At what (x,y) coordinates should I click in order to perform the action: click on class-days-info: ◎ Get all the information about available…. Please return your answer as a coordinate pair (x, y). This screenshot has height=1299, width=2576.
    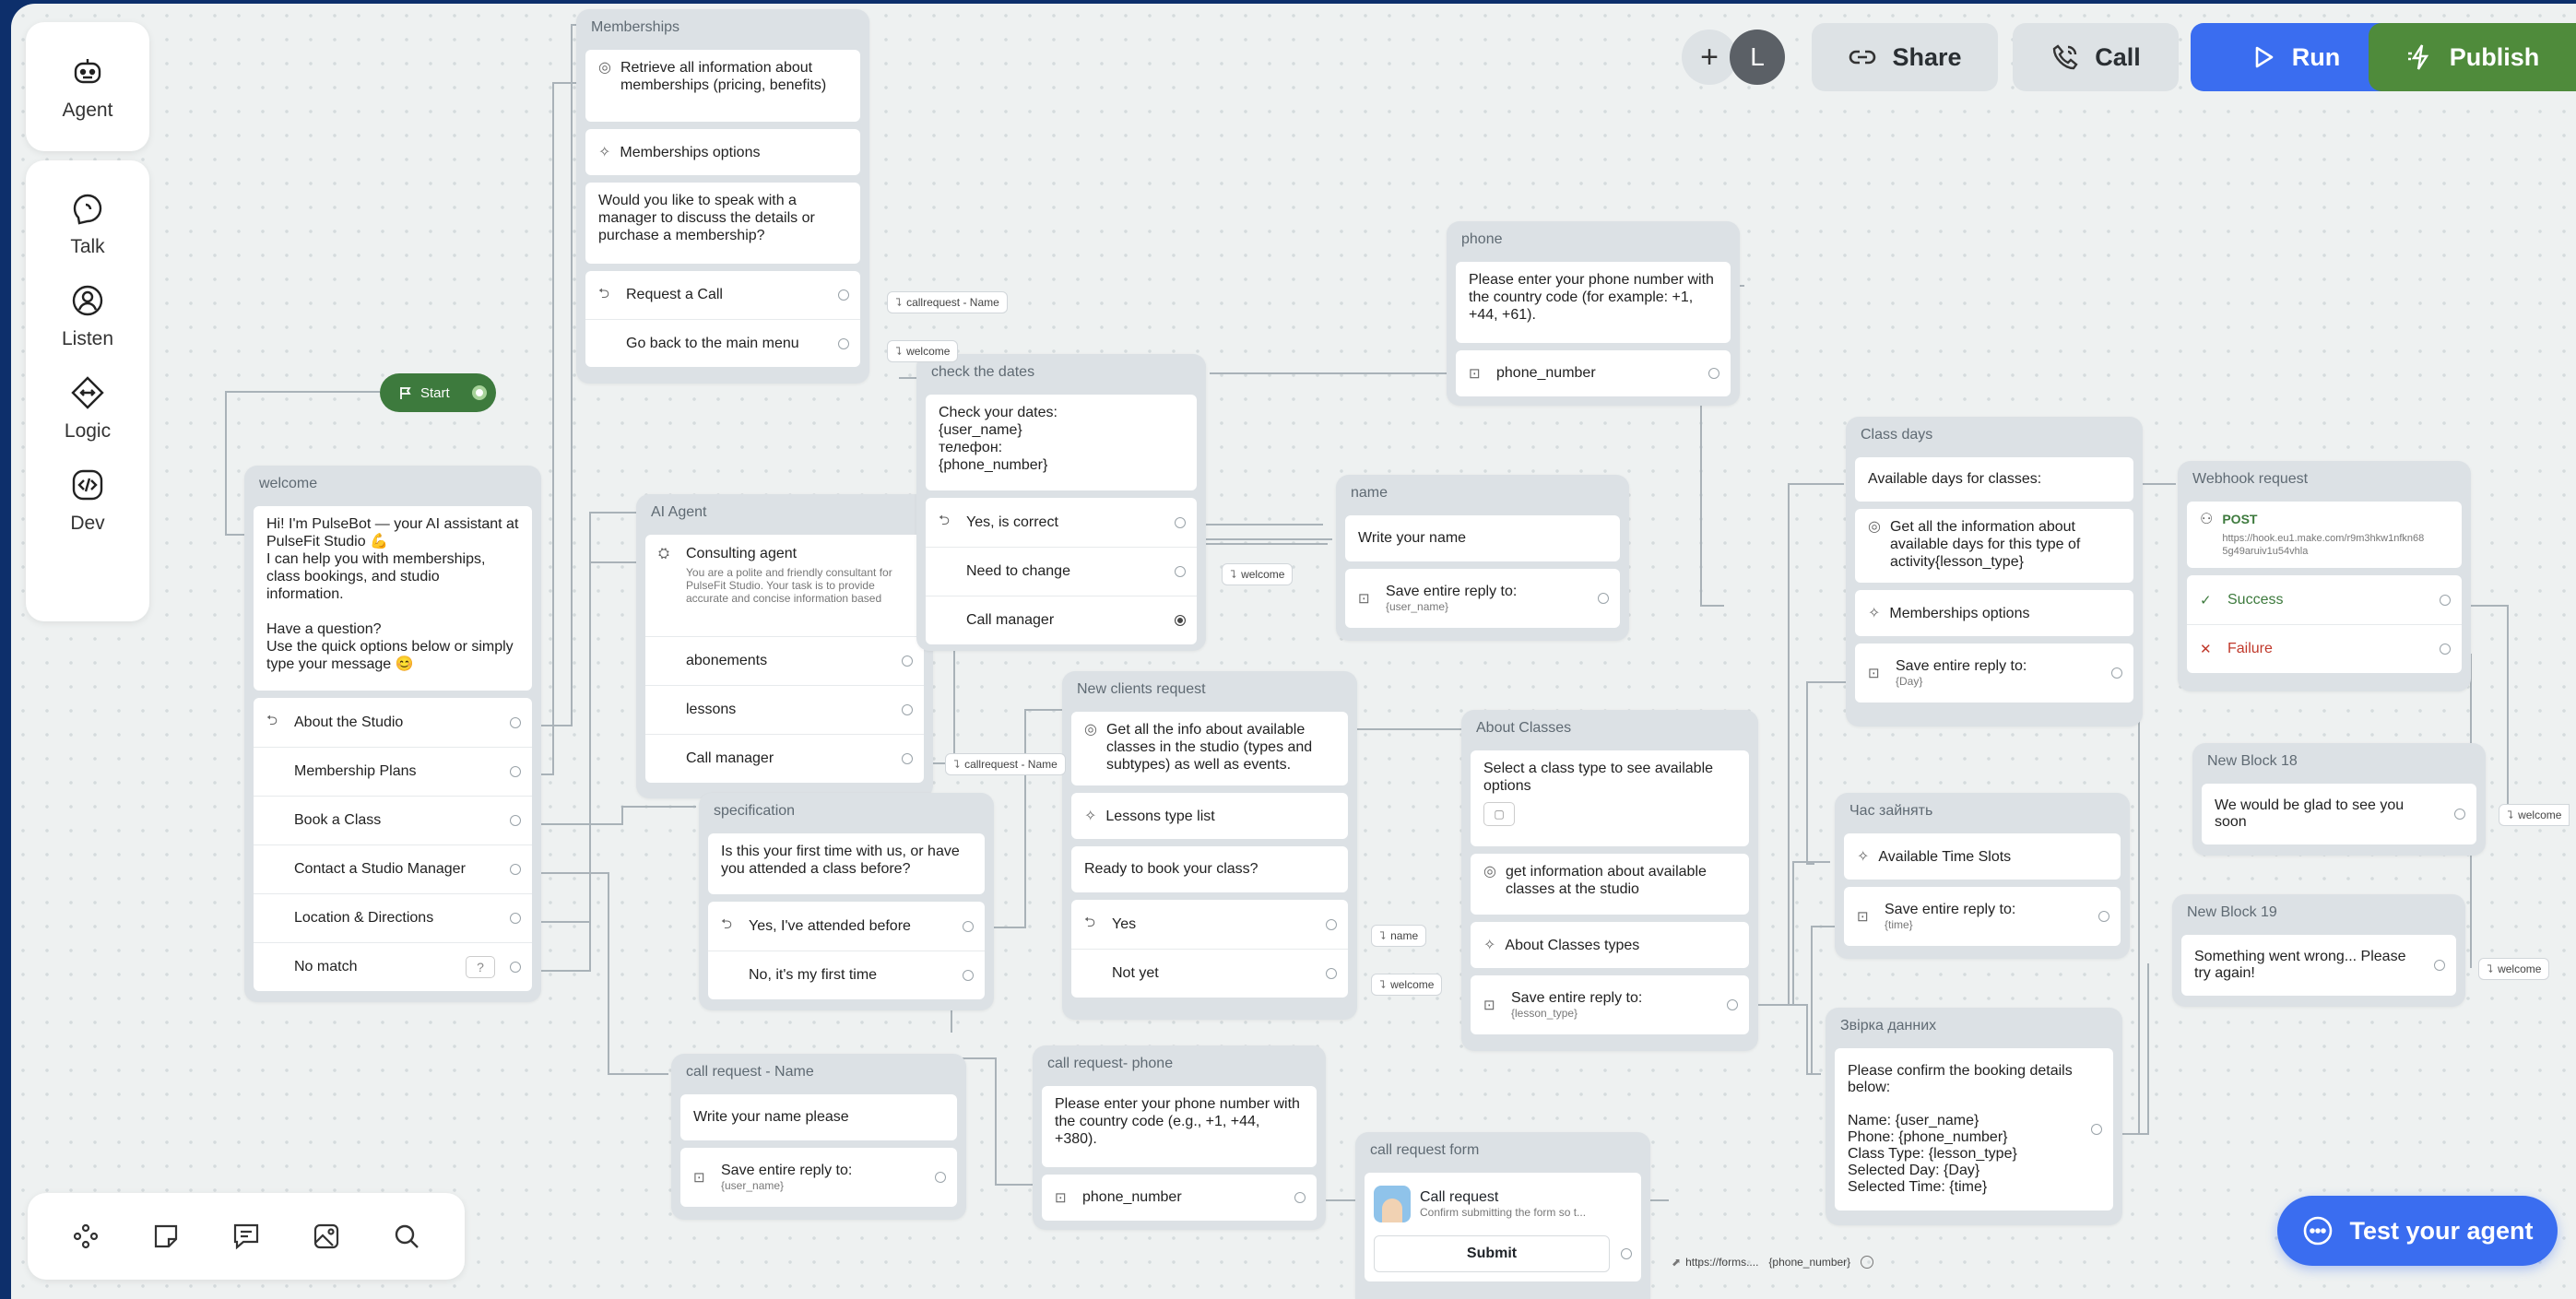
    Looking at the image, I should click on (1994, 546).